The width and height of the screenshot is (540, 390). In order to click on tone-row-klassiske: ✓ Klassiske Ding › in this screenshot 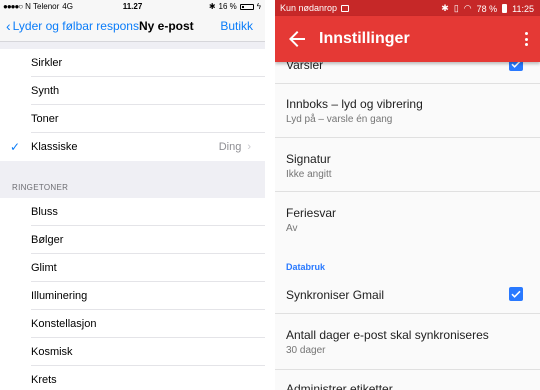, I will do `click(132, 147)`.